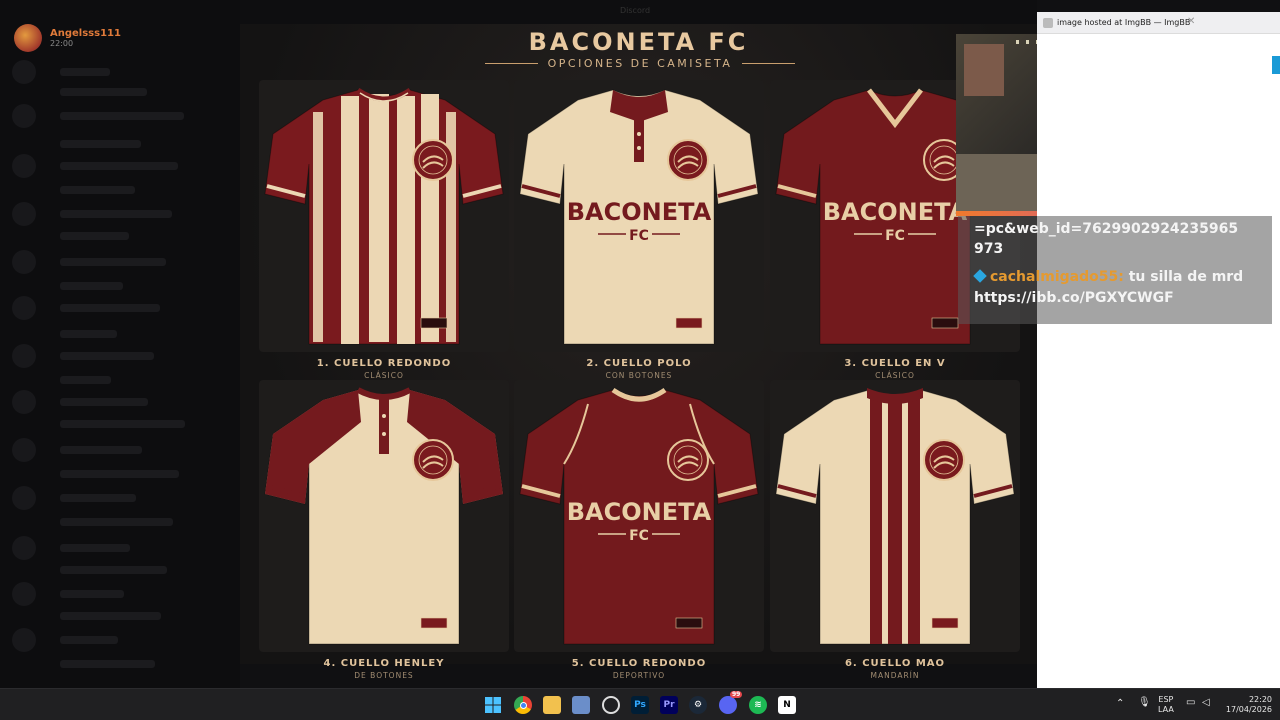  I want to click on language-indicator: ESP LAA, so click(1166, 705).